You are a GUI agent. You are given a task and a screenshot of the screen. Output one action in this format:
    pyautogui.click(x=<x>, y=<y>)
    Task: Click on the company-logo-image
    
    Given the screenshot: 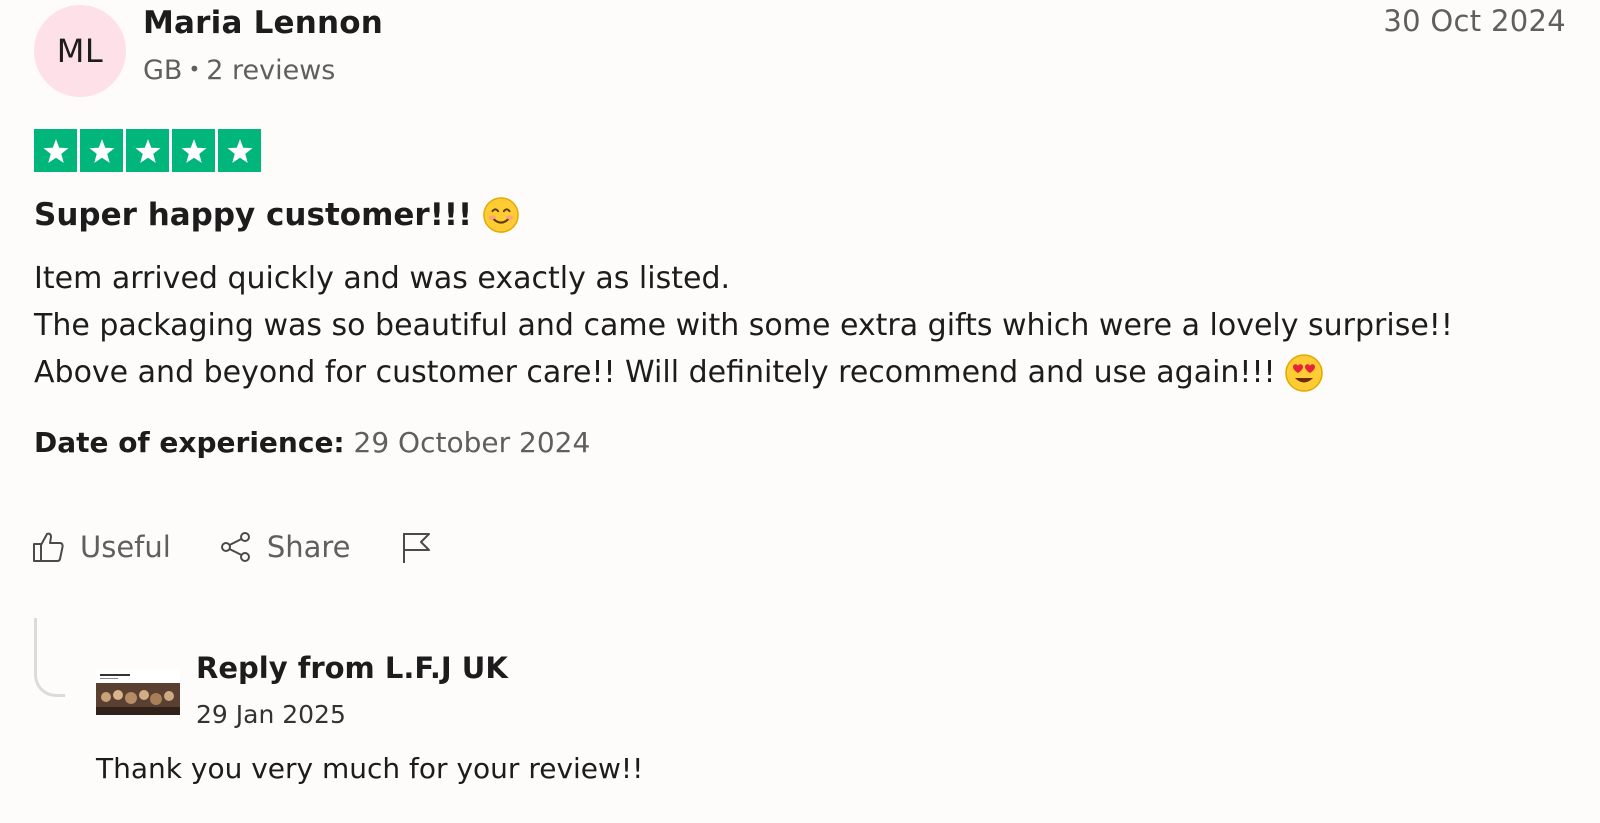 What is the action you would take?
    pyautogui.click(x=138, y=692)
    